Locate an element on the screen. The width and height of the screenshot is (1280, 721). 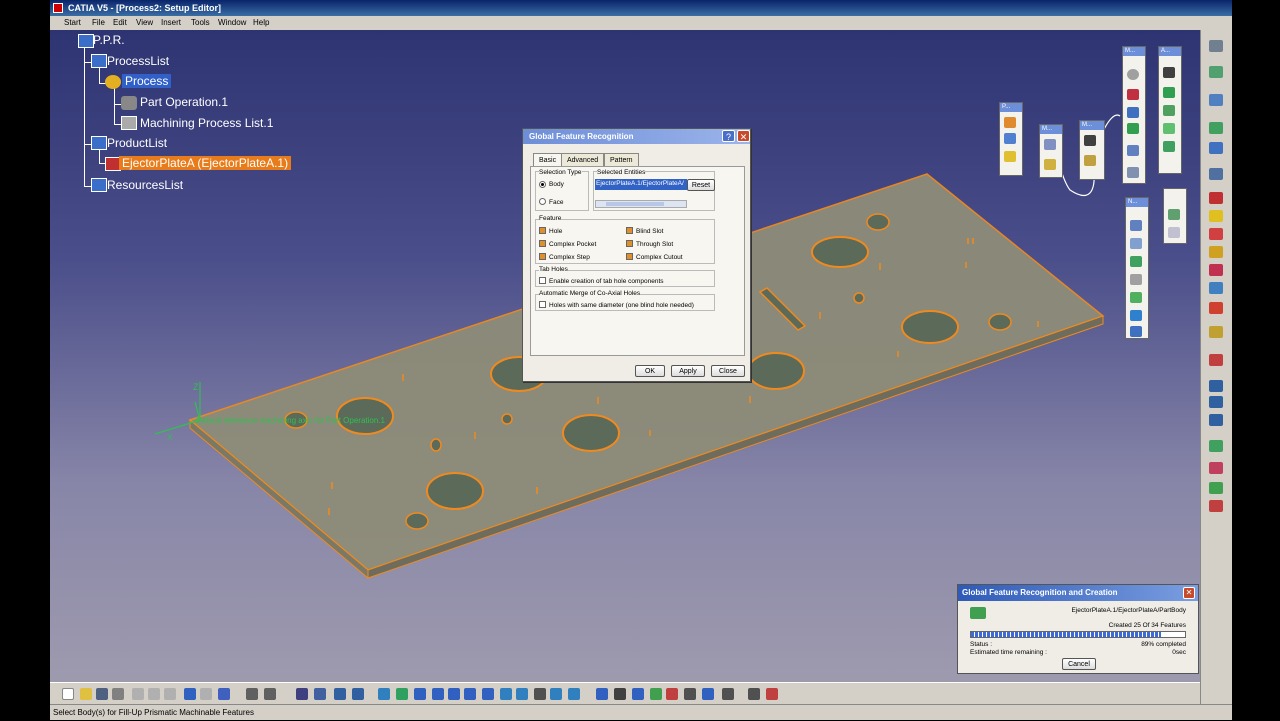
menu-view: View is located at coordinates (144, 23).